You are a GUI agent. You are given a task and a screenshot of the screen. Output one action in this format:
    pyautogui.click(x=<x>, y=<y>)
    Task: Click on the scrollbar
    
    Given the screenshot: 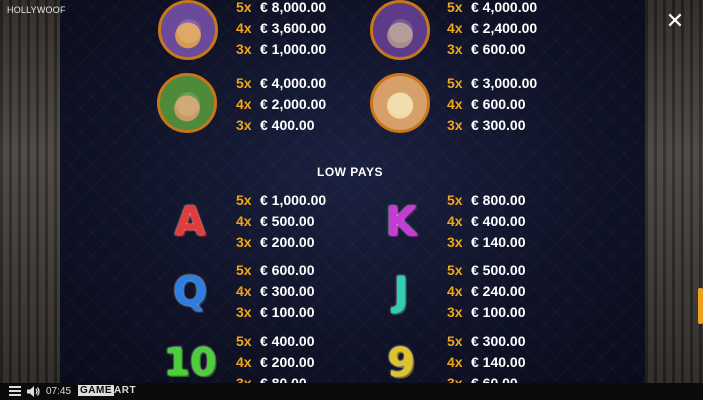 What is the action you would take?
    pyautogui.click(x=700, y=306)
    